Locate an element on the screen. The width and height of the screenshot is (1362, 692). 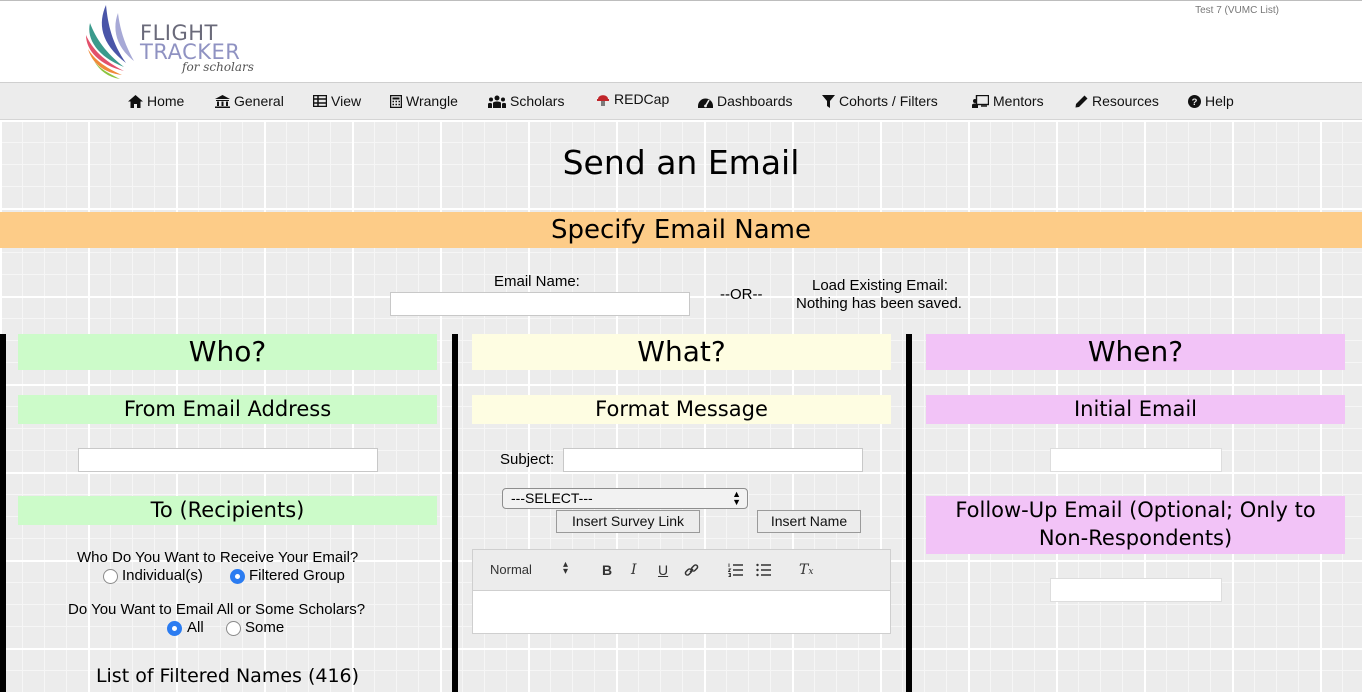
filtered-group-radio-label: Filtered Group is located at coordinates (297, 575).